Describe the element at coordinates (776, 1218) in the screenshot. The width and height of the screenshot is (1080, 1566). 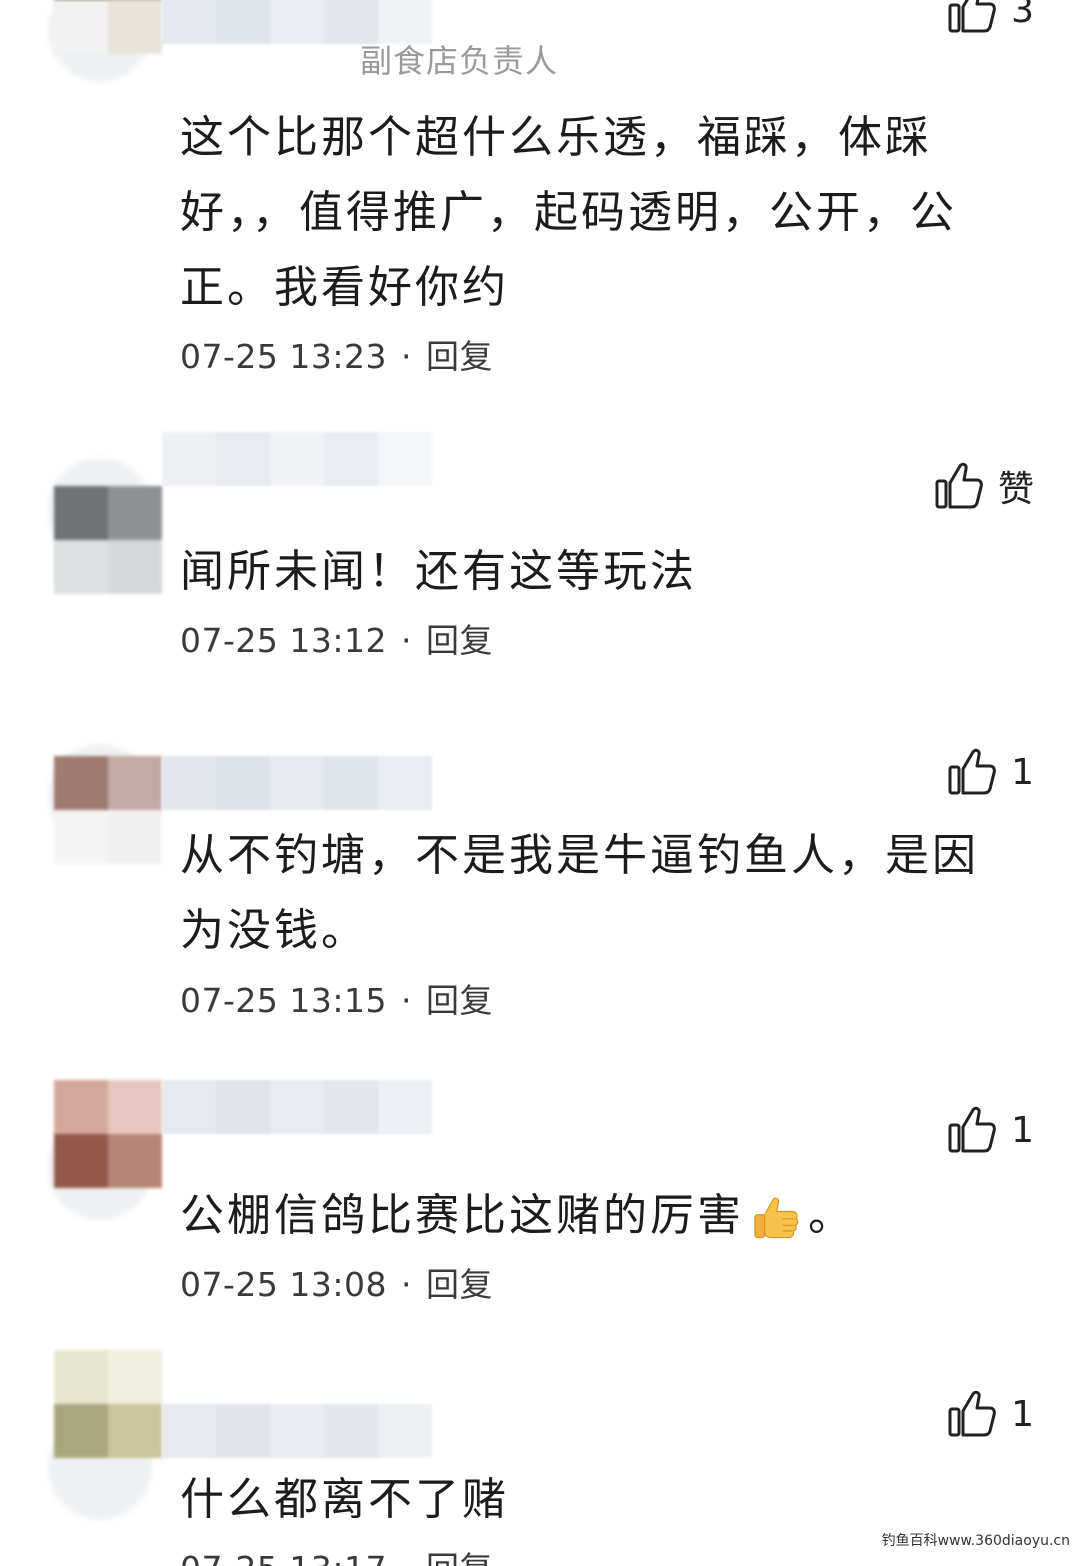
I see `thumbs-up-emoji-icon` at that location.